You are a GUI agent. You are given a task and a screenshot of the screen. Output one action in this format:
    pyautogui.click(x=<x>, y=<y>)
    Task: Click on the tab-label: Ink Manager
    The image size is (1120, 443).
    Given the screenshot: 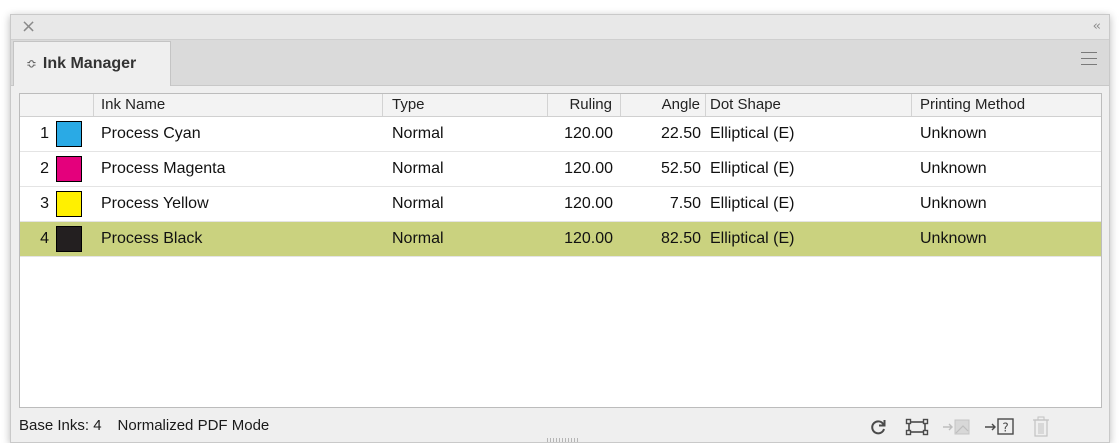 What is the action you would take?
    pyautogui.click(x=89, y=63)
    